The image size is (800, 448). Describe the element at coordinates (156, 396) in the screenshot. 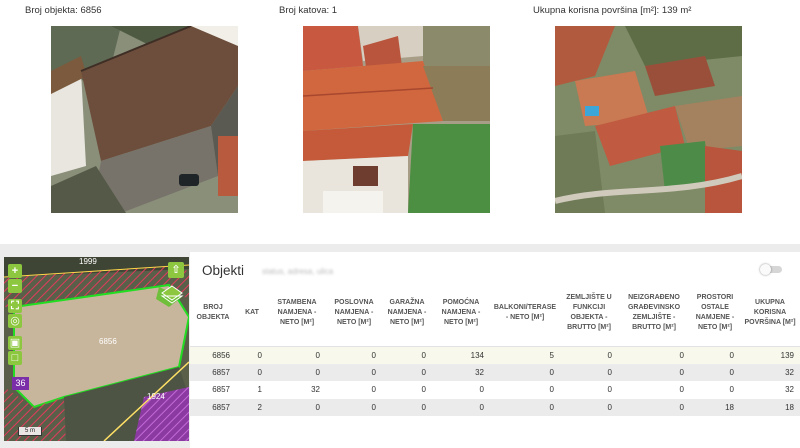

I see `map-label-parcel-right: 1924` at that location.